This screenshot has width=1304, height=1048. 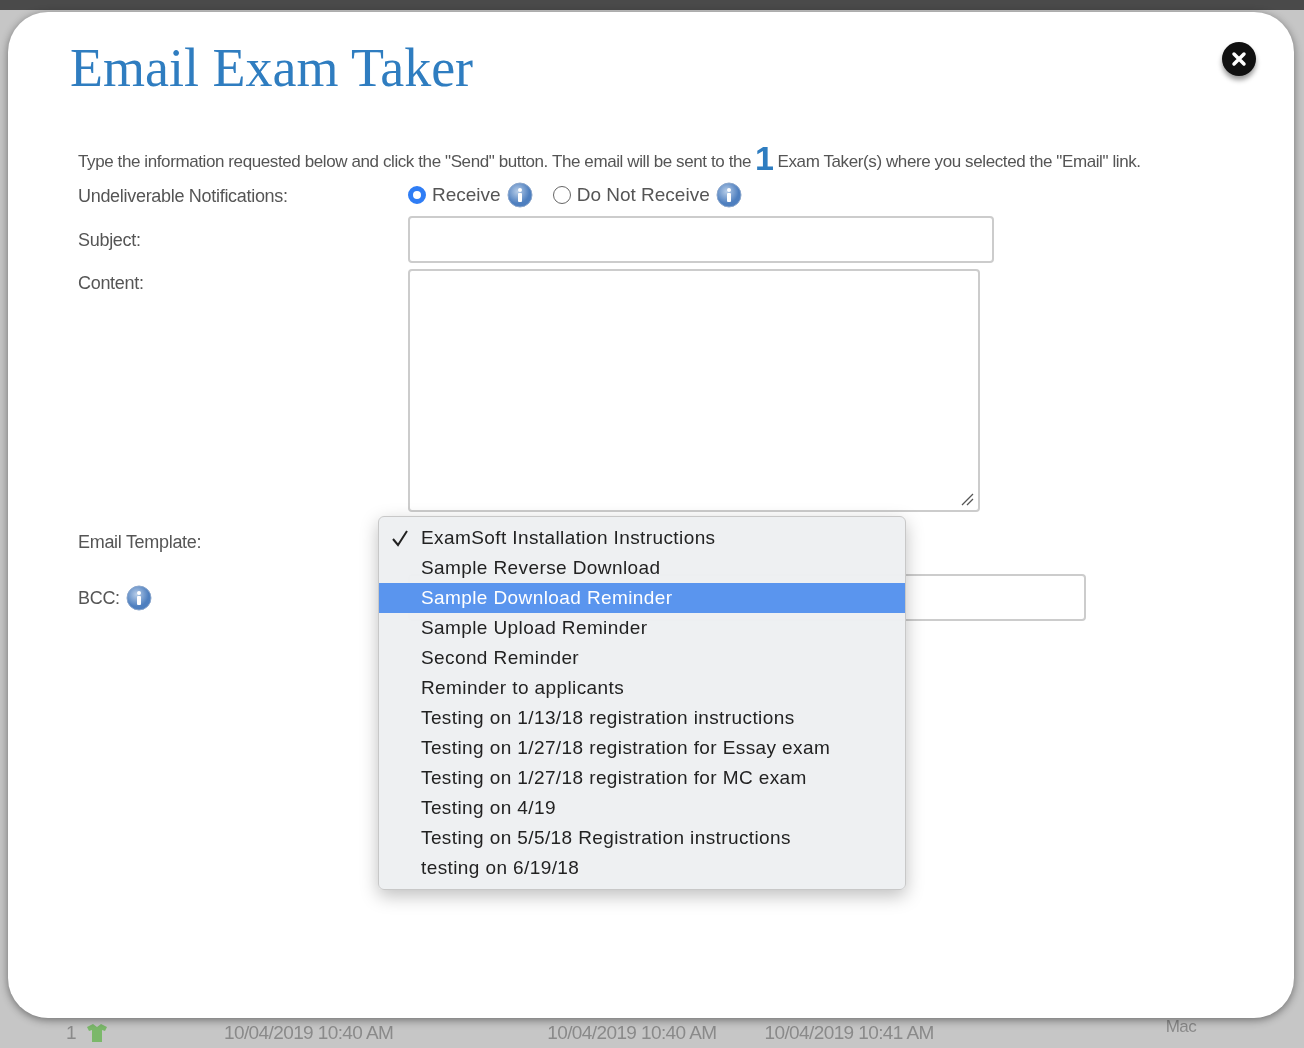 What do you see at coordinates (967, 499) in the screenshot?
I see `resize-grip-icon` at bounding box center [967, 499].